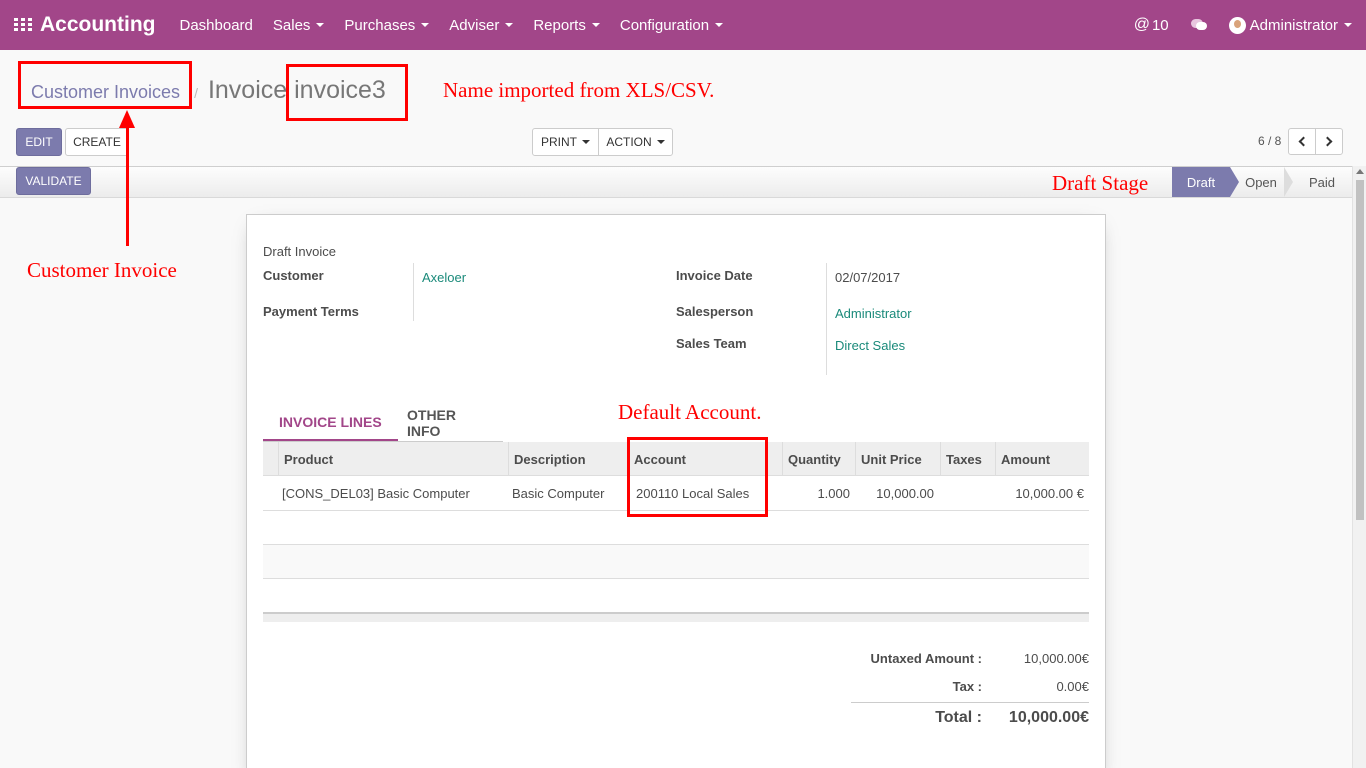 This screenshot has width=1366, height=768. I want to click on stage-arrow-icon, so click(1234, 182).